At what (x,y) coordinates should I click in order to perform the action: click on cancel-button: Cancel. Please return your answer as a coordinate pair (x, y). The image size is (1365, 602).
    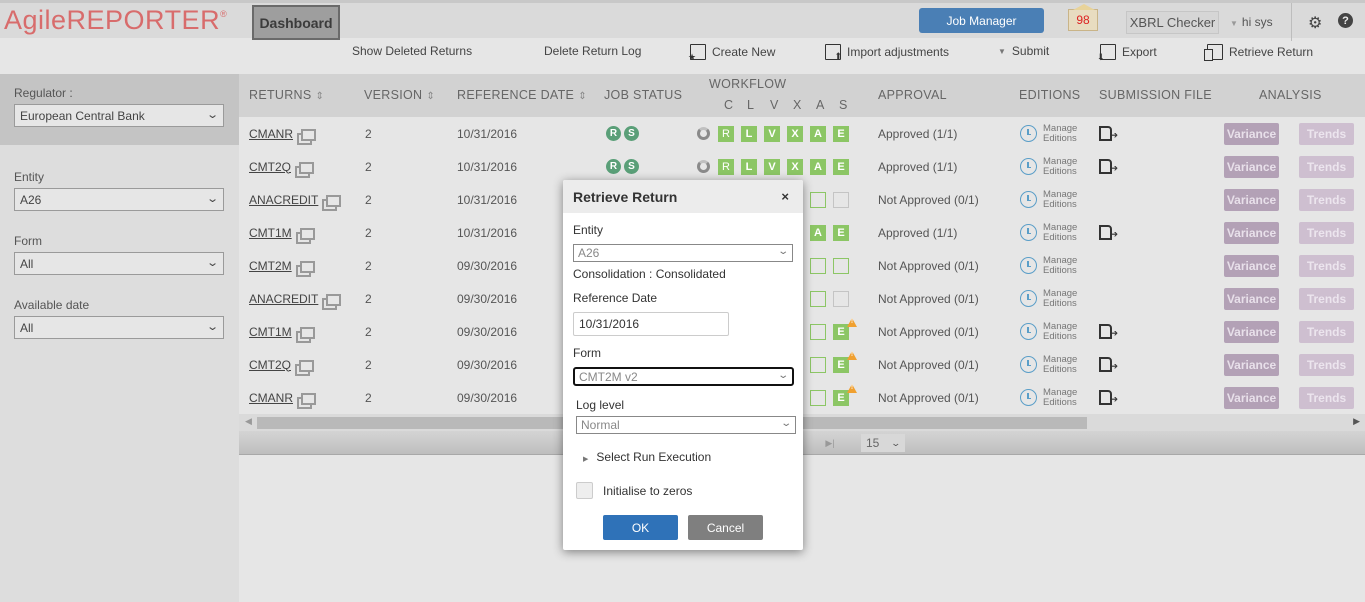
    Looking at the image, I should click on (725, 527).